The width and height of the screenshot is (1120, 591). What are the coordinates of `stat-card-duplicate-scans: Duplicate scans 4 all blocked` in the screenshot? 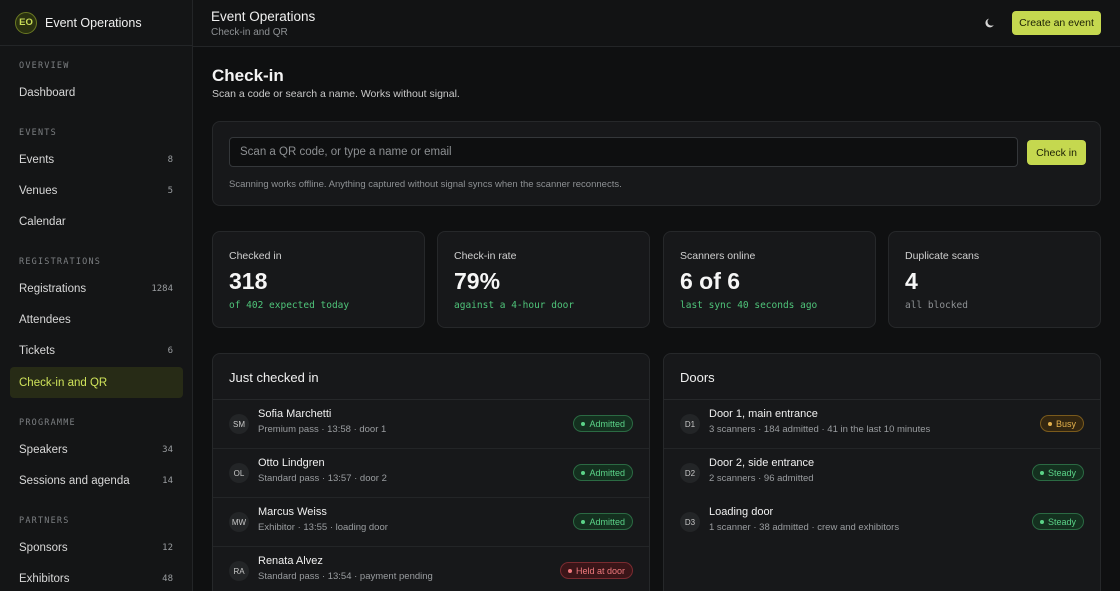 It's located at (994, 279).